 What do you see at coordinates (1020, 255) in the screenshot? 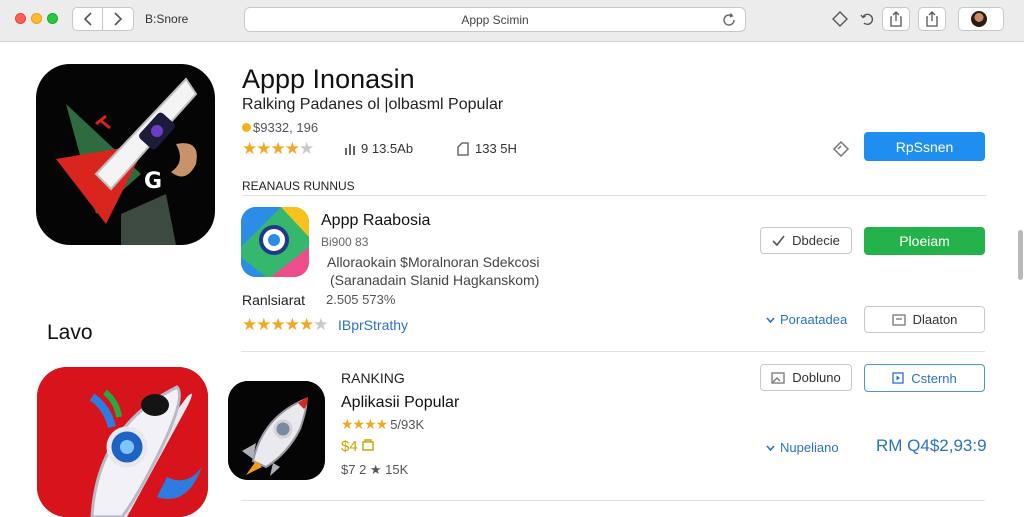
I see `scrollbar` at bounding box center [1020, 255].